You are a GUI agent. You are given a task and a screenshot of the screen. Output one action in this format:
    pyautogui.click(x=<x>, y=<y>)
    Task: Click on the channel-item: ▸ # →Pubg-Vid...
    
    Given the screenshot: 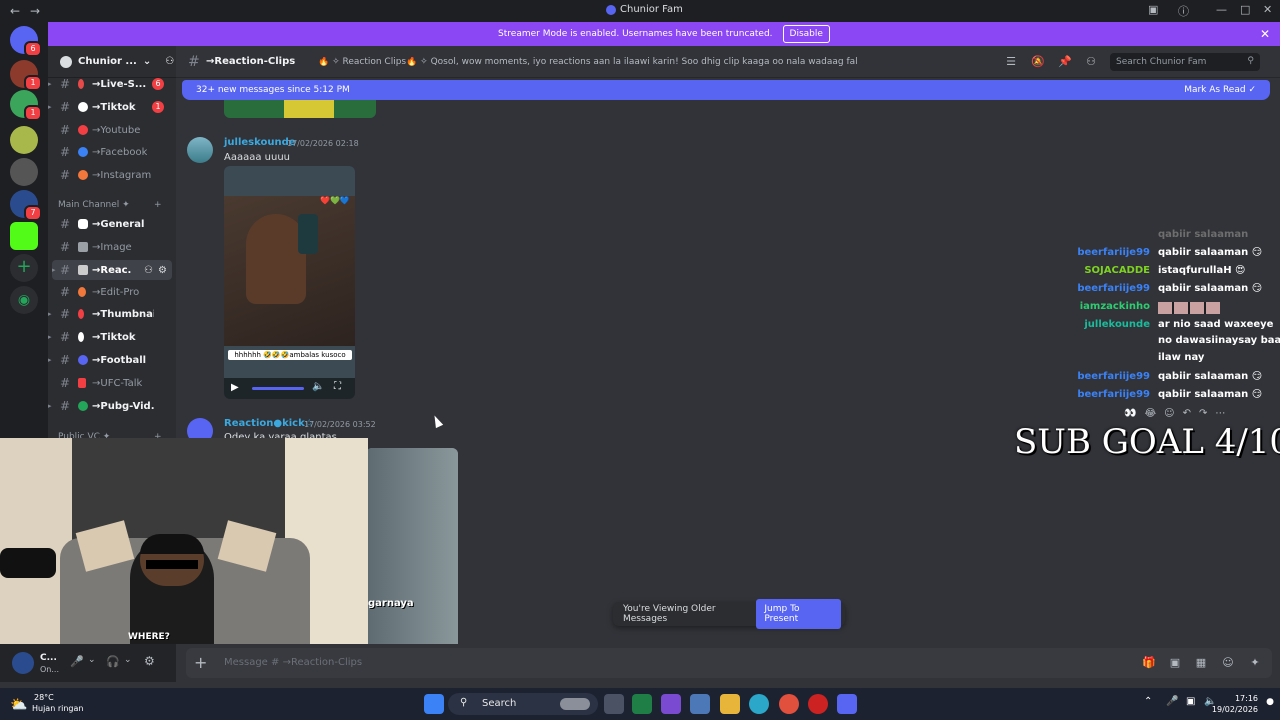 What is the action you would take?
    pyautogui.click(x=112, y=406)
    